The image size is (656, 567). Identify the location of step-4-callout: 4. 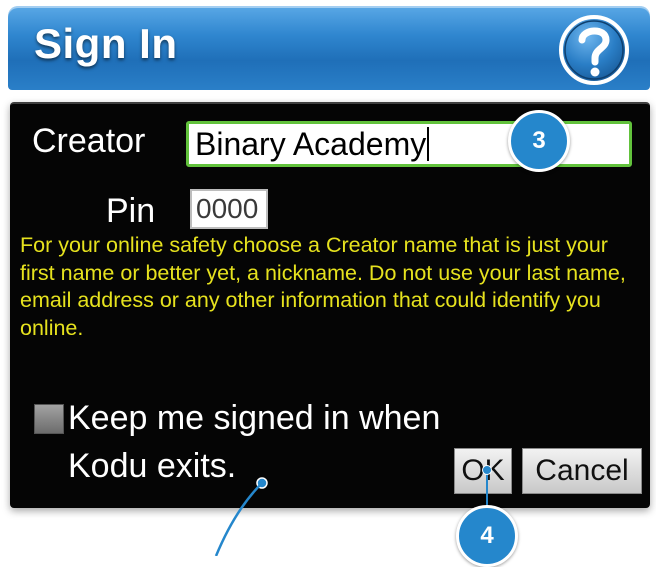
(487, 536).